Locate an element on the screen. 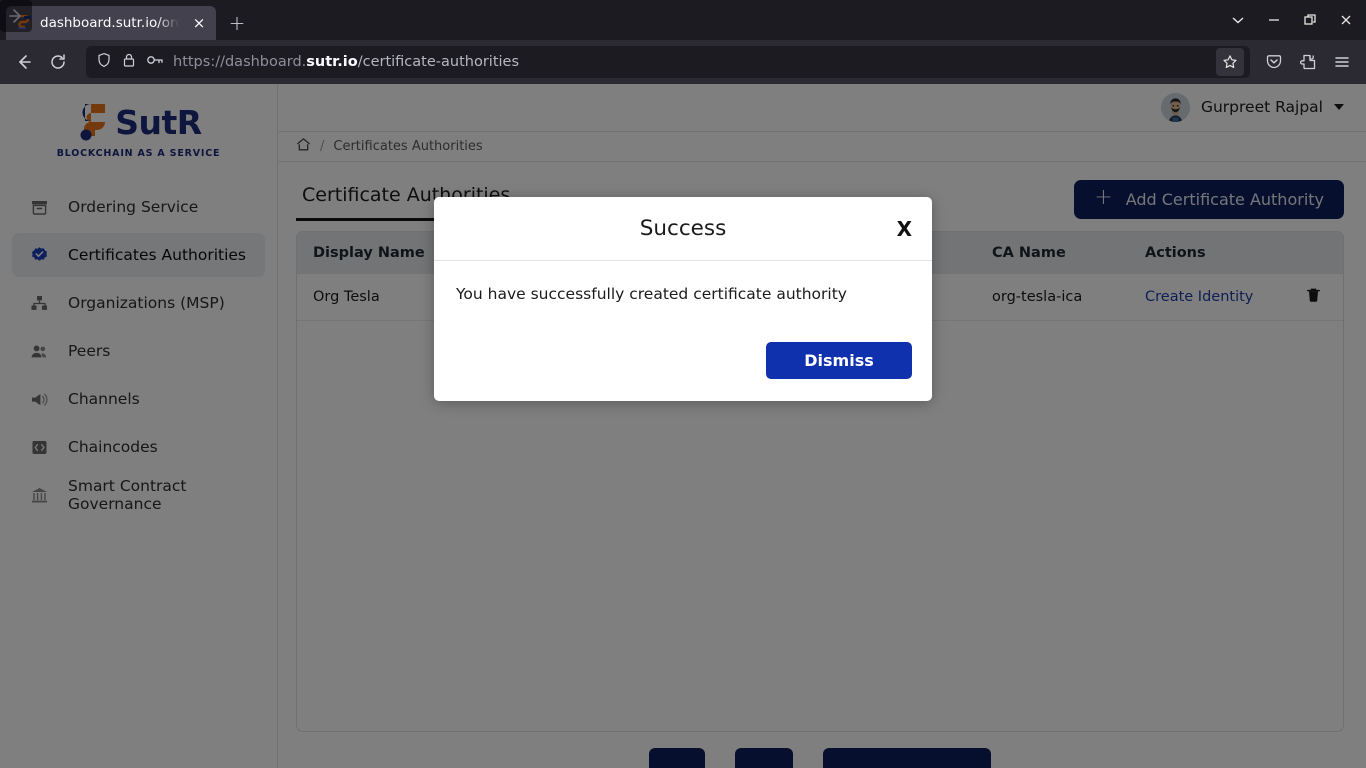 This screenshot has height=768, width=1366. browser-toolbar-icons is located at coordinates (1308, 62).